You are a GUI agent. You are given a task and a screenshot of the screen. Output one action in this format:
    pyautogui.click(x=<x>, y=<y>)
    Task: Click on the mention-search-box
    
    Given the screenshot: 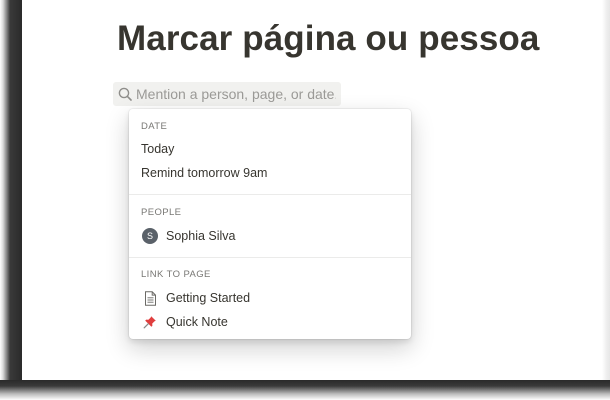 What is the action you would take?
    pyautogui.click(x=227, y=94)
    